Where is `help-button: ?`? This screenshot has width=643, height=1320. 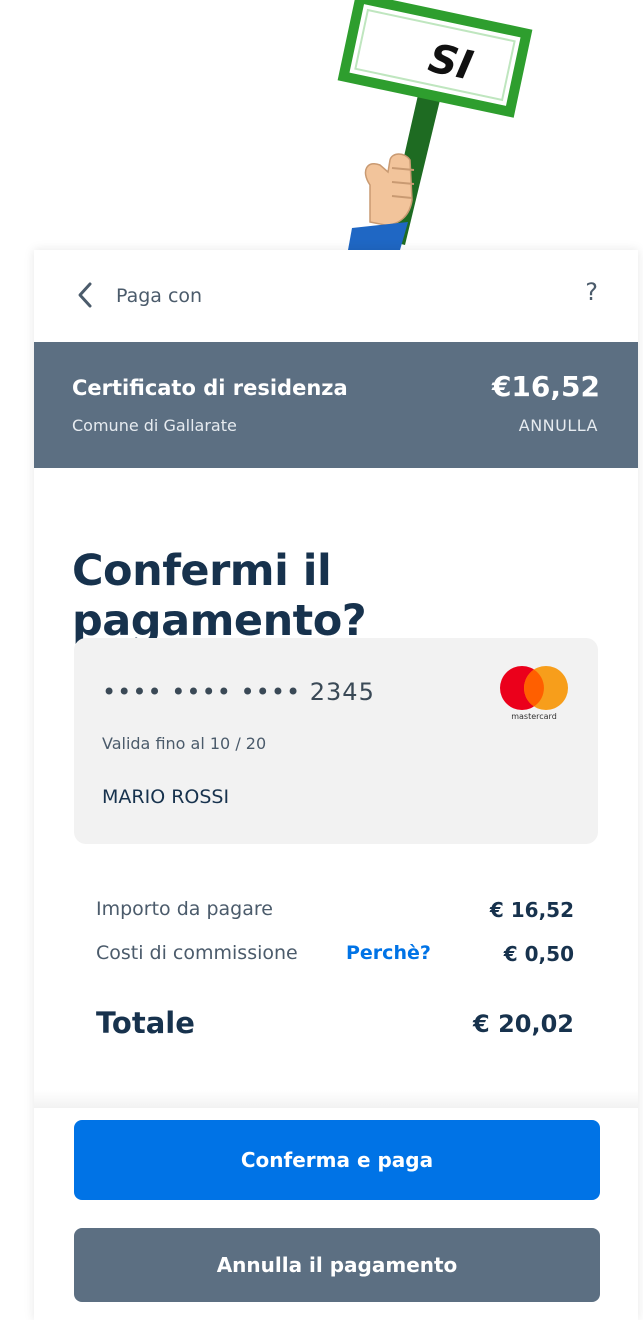 help-button: ? is located at coordinates (591, 292).